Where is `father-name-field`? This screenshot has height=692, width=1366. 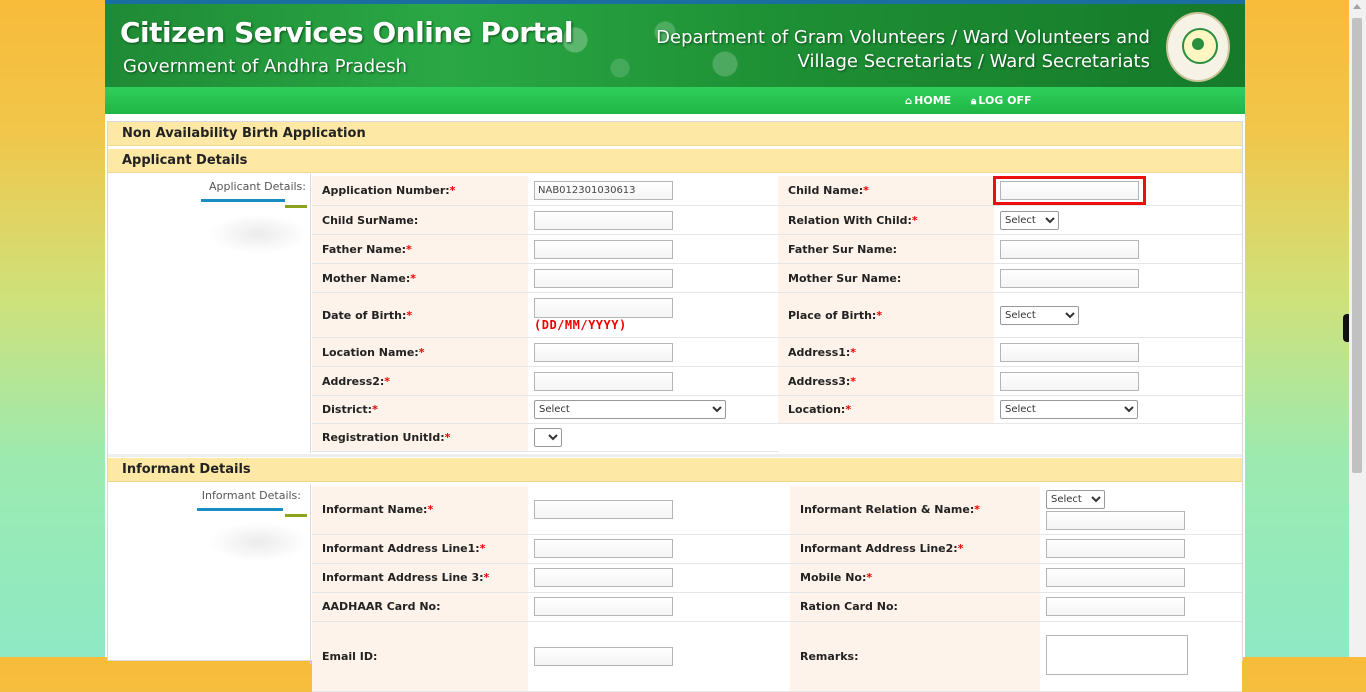 father-name-field is located at coordinates (603, 249).